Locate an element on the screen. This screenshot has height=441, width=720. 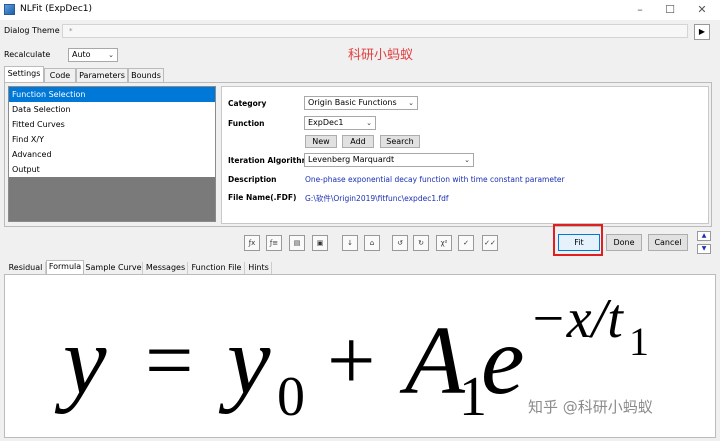
maximize-icon: ☐ is located at coordinates (670, 10).